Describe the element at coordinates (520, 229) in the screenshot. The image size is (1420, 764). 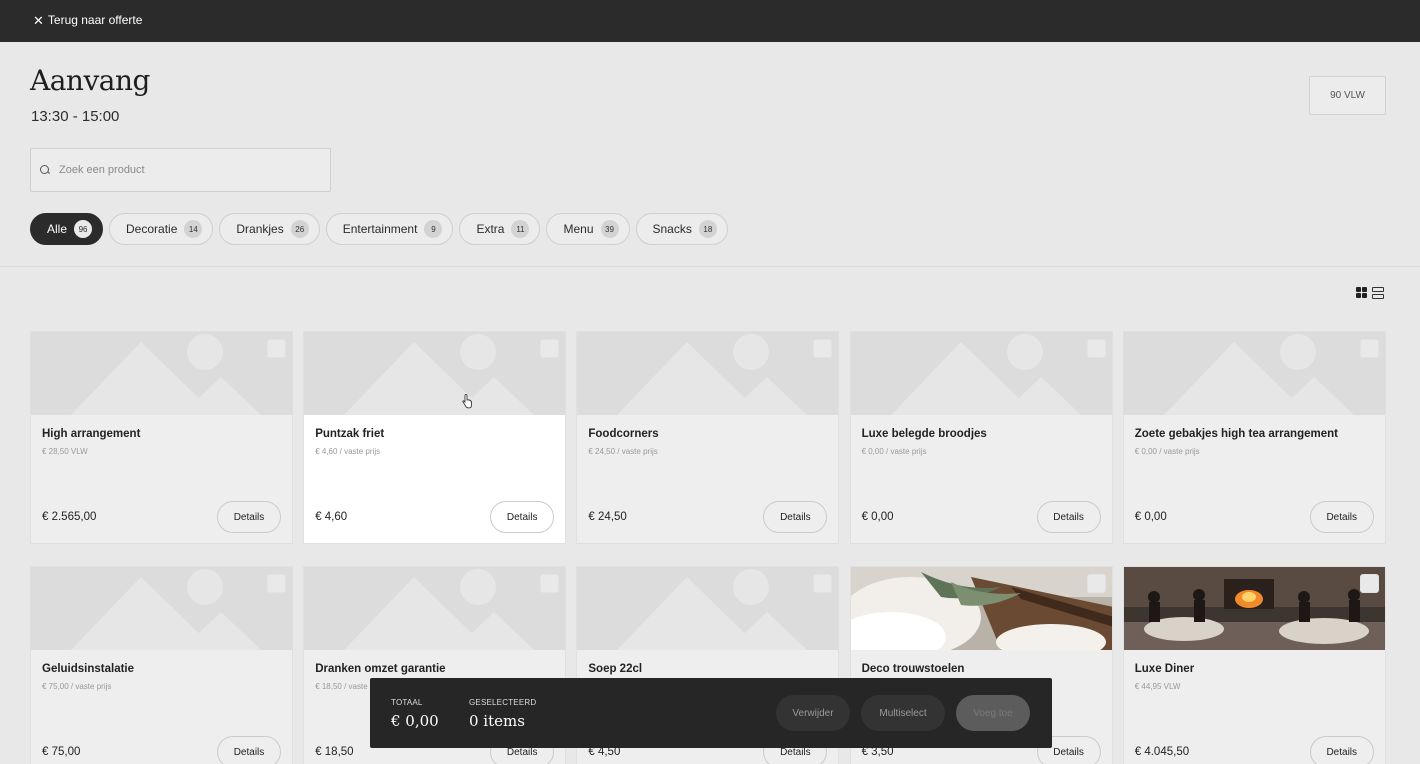
I see `filter-chip-count: 11` at that location.